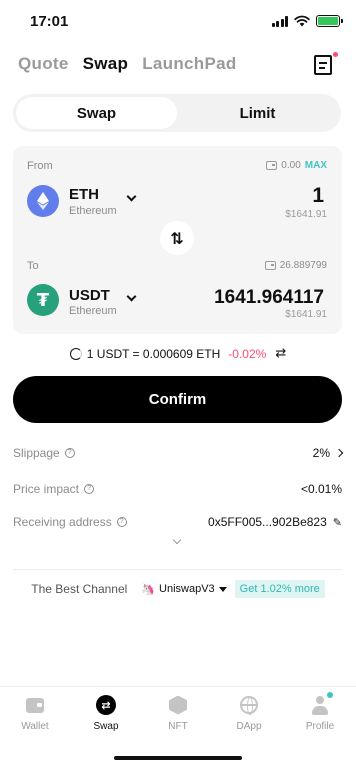 The image size is (356, 769). What do you see at coordinates (93, 211) in the screenshot?
I see `from-token-network: Ethereum` at bounding box center [93, 211].